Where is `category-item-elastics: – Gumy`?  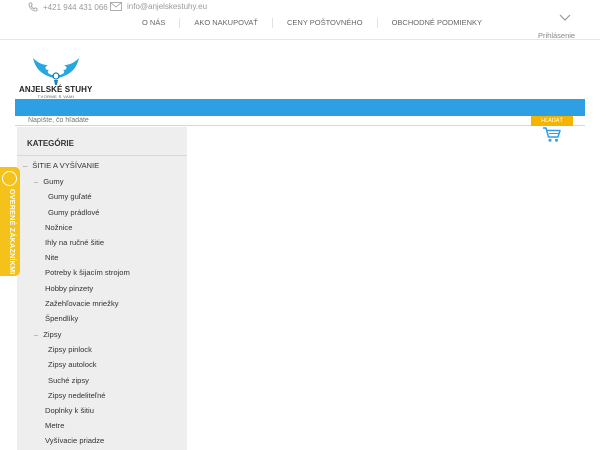 category-item-elastics: – Gumy is located at coordinates (49, 182).